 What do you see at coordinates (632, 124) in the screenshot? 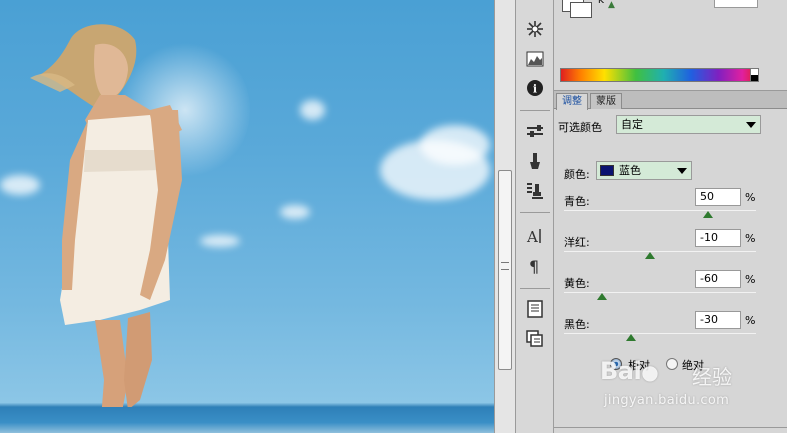
I see `preset-value: 自定` at bounding box center [632, 124].